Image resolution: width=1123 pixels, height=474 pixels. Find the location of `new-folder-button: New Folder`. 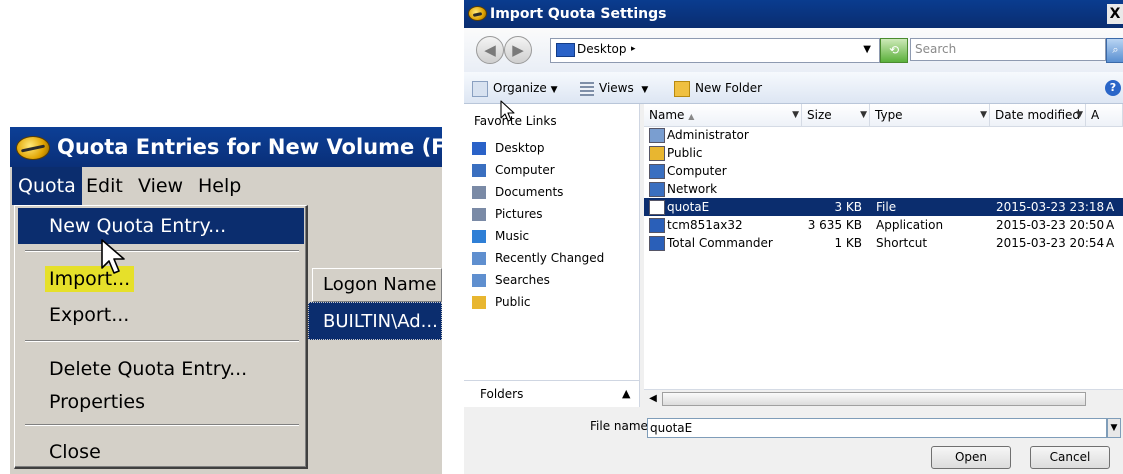

new-folder-button: New Folder is located at coordinates (718, 88).